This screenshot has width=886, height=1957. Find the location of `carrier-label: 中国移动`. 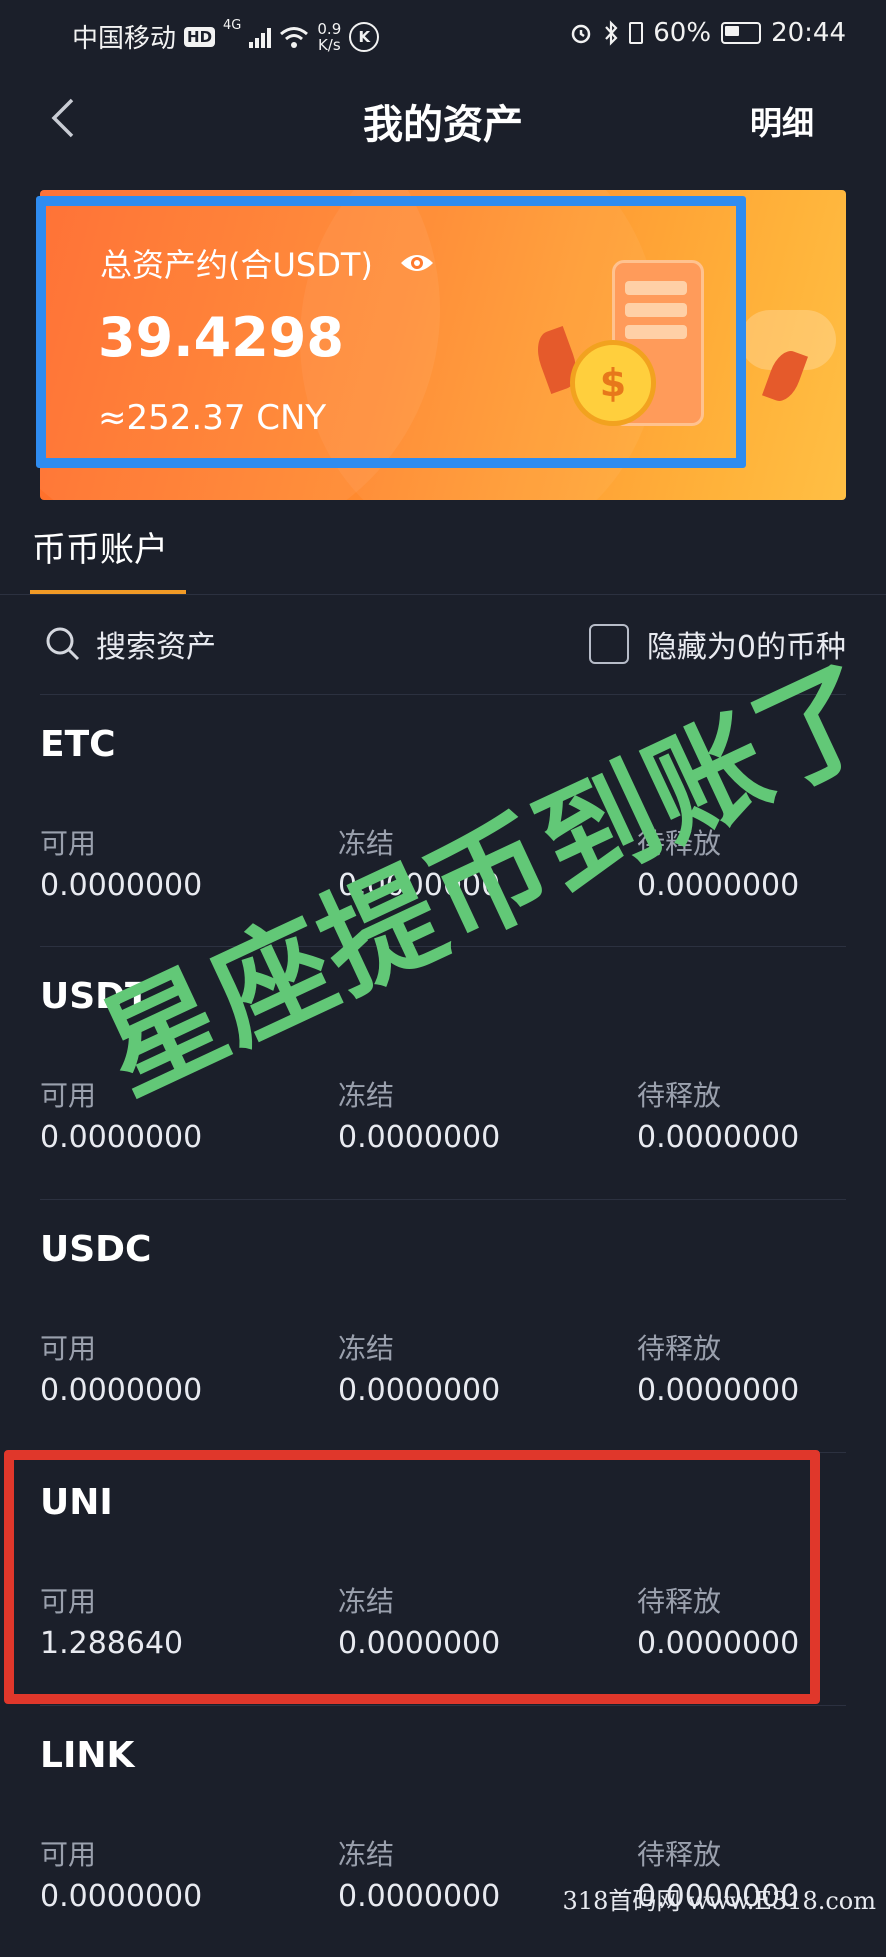

carrier-label: 中国移动 is located at coordinates (124, 39).